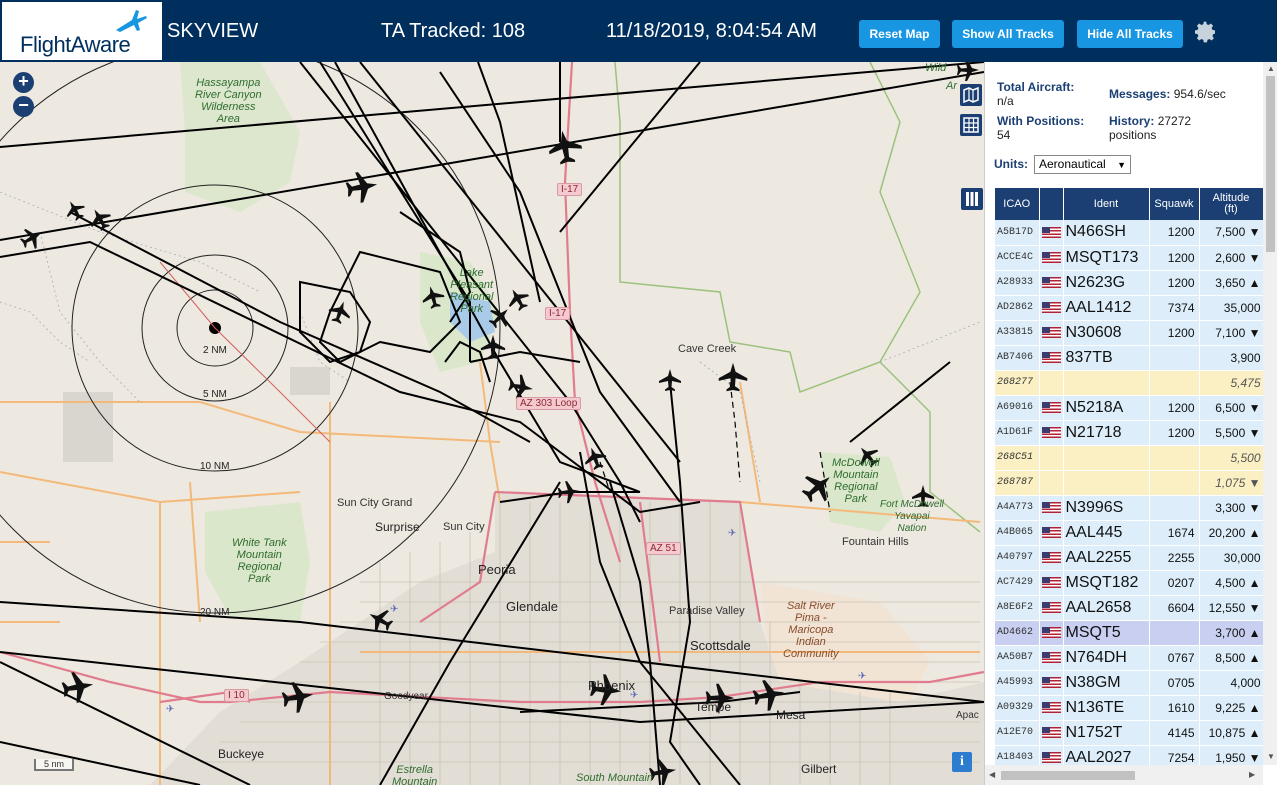  I want to click on scroll-up-icon: ▲, so click(1271, 68).